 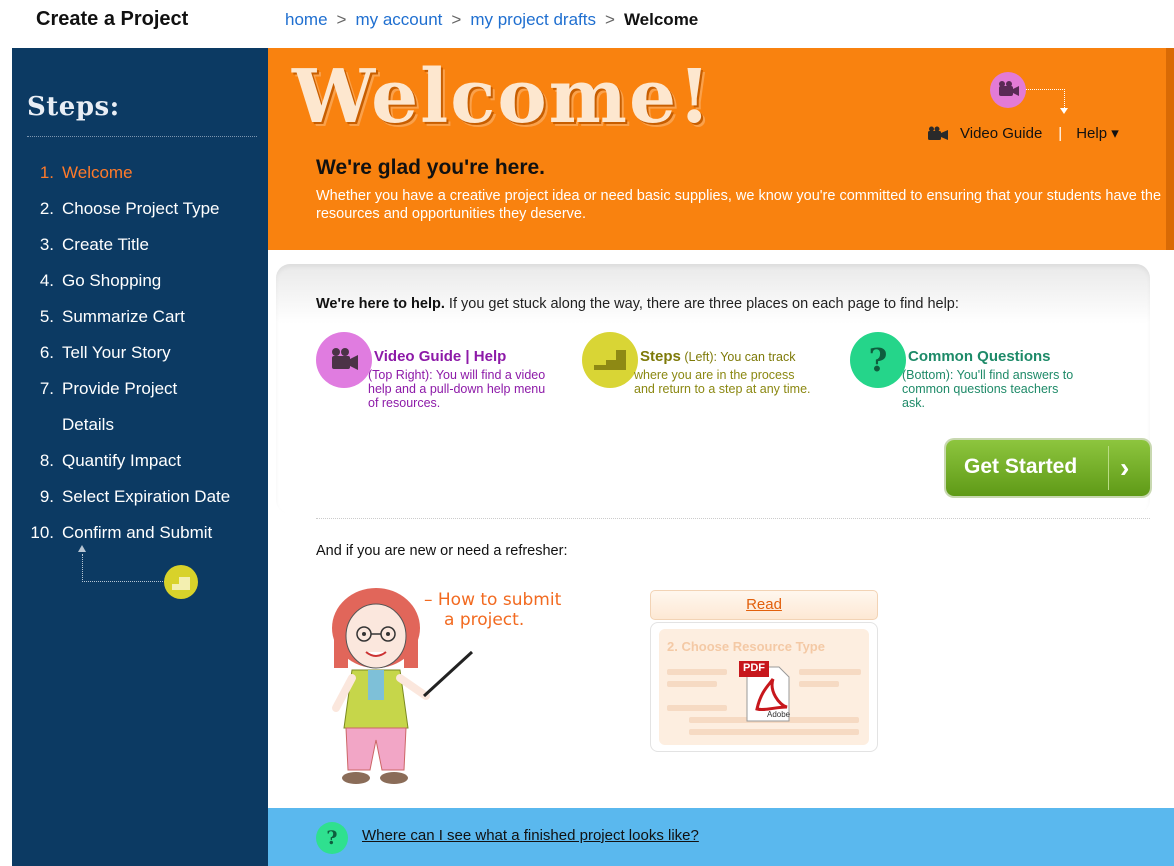 What do you see at coordinates (398, 19) in the screenshot?
I see `breadcrumb-my-account: my account` at bounding box center [398, 19].